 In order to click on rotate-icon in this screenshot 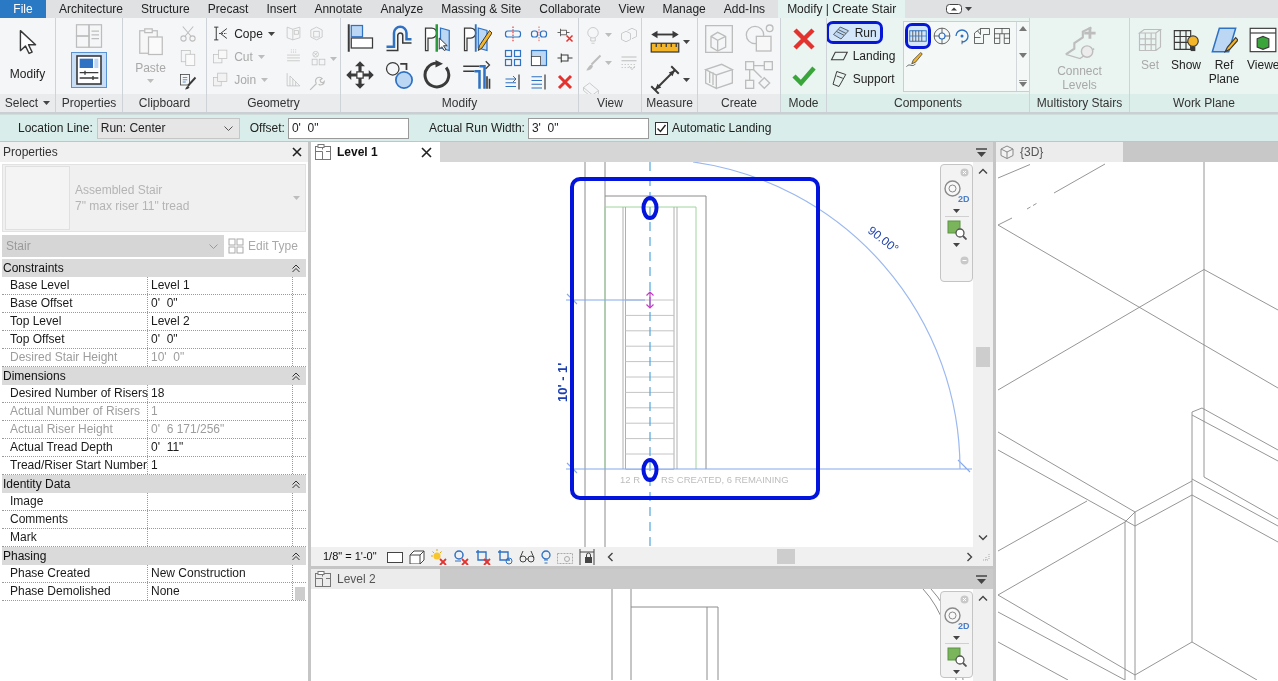, I will do `click(438, 75)`.